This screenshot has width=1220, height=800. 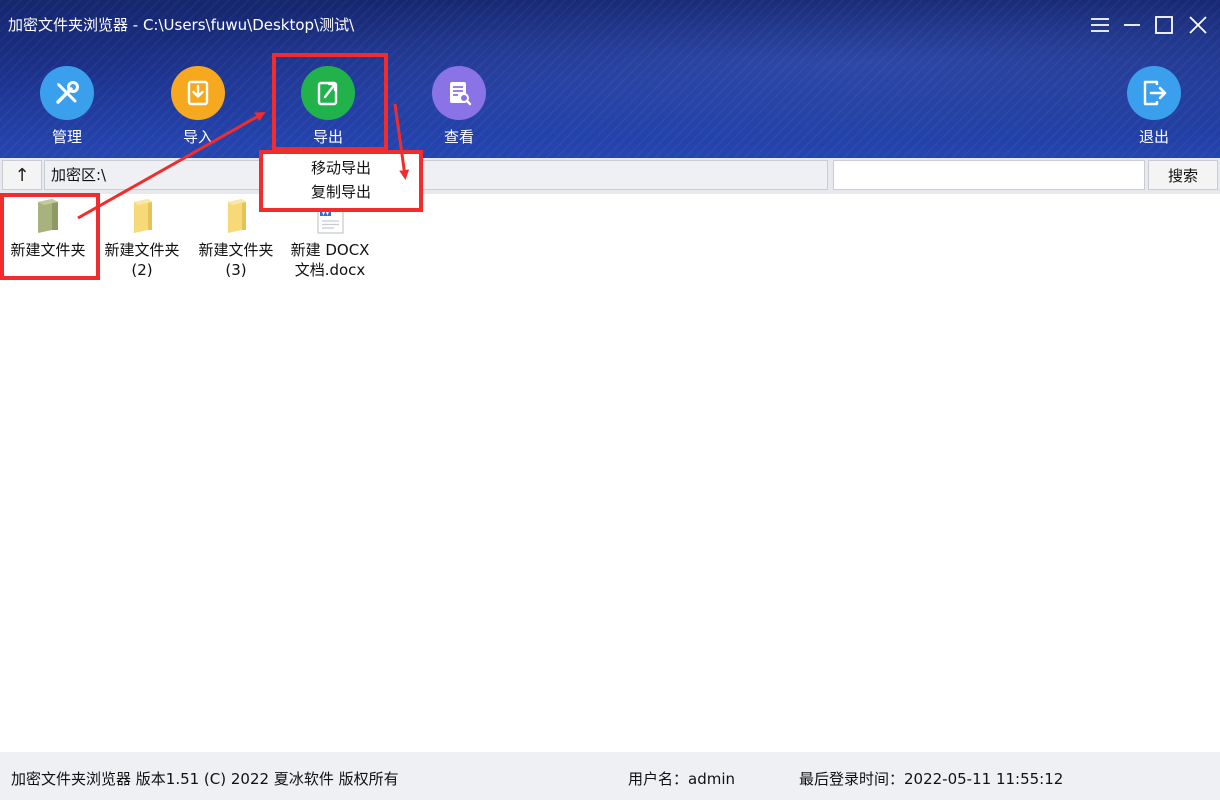 I want to click on document-search-icon, so click(x=459, y=93).